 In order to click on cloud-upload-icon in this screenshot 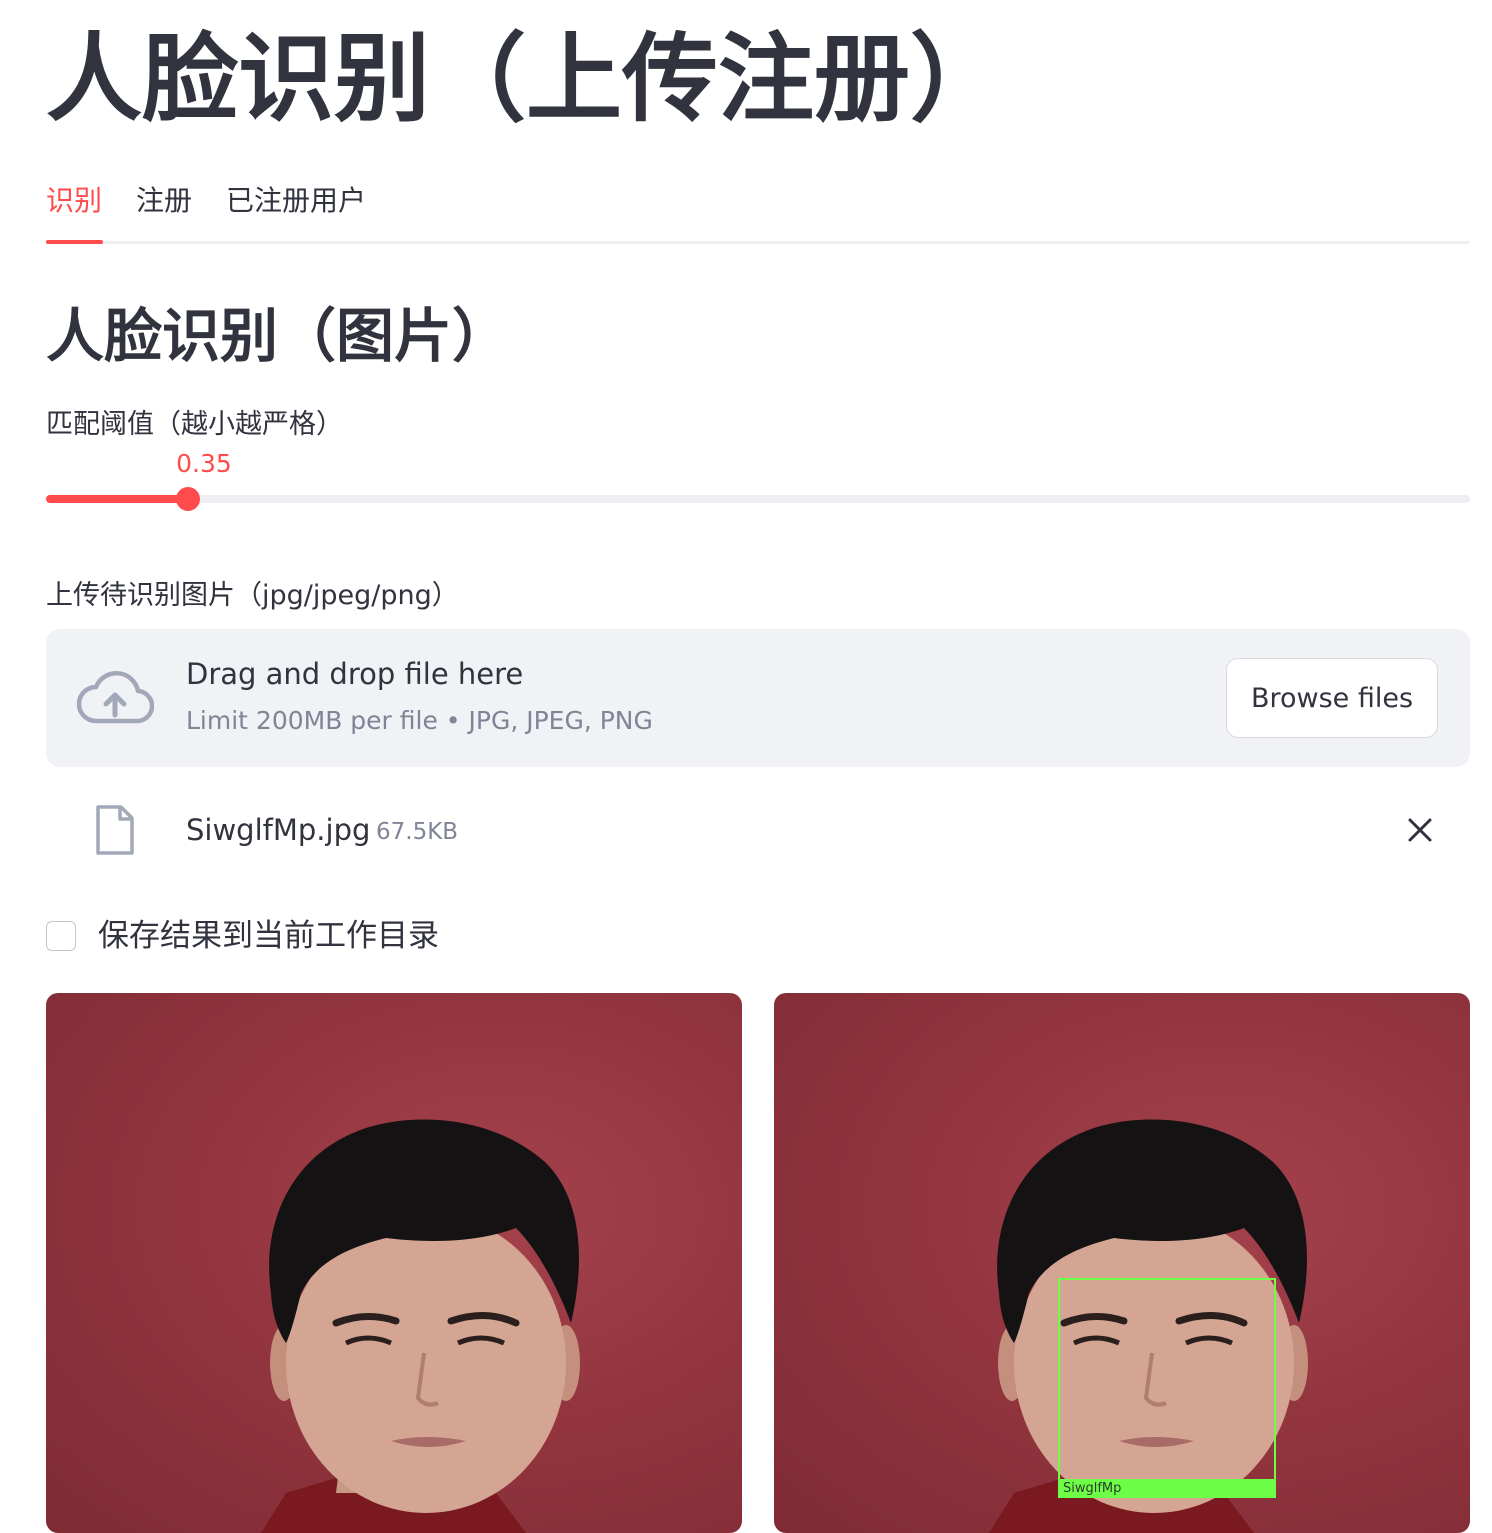, I will do `click(115, 697)`.